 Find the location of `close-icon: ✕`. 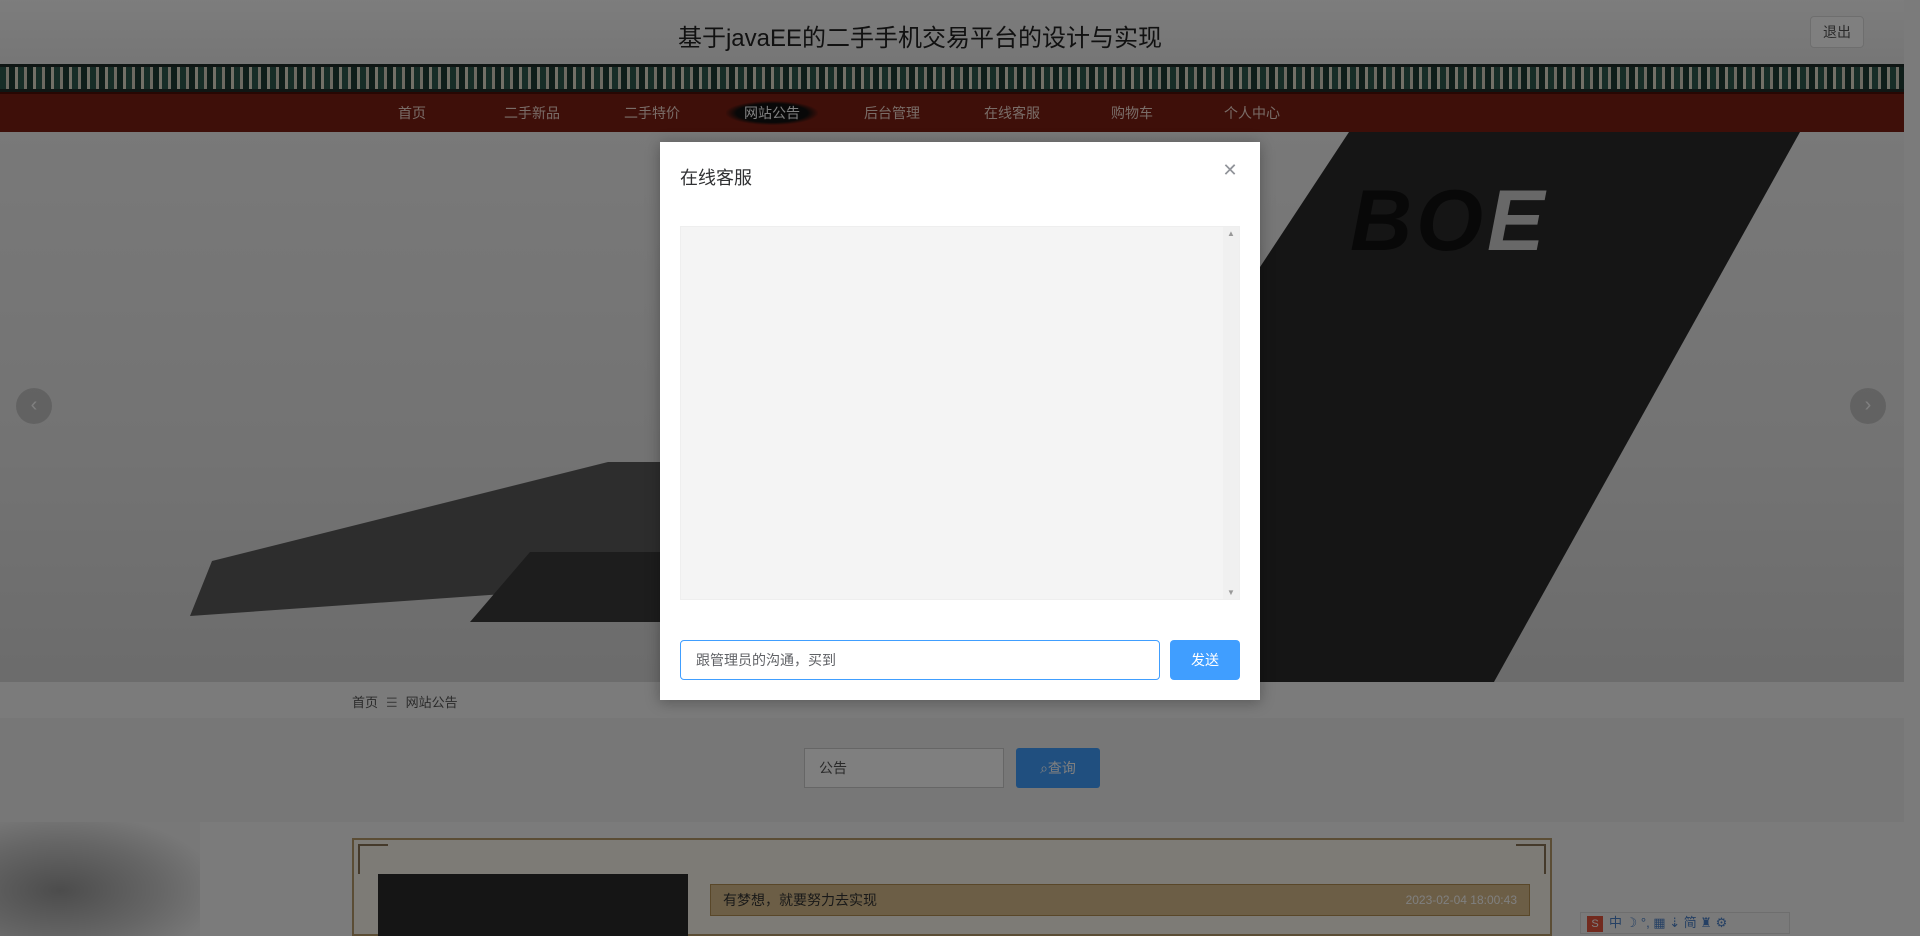

close-icon: ✕ is located at coordinates (1230, 170).